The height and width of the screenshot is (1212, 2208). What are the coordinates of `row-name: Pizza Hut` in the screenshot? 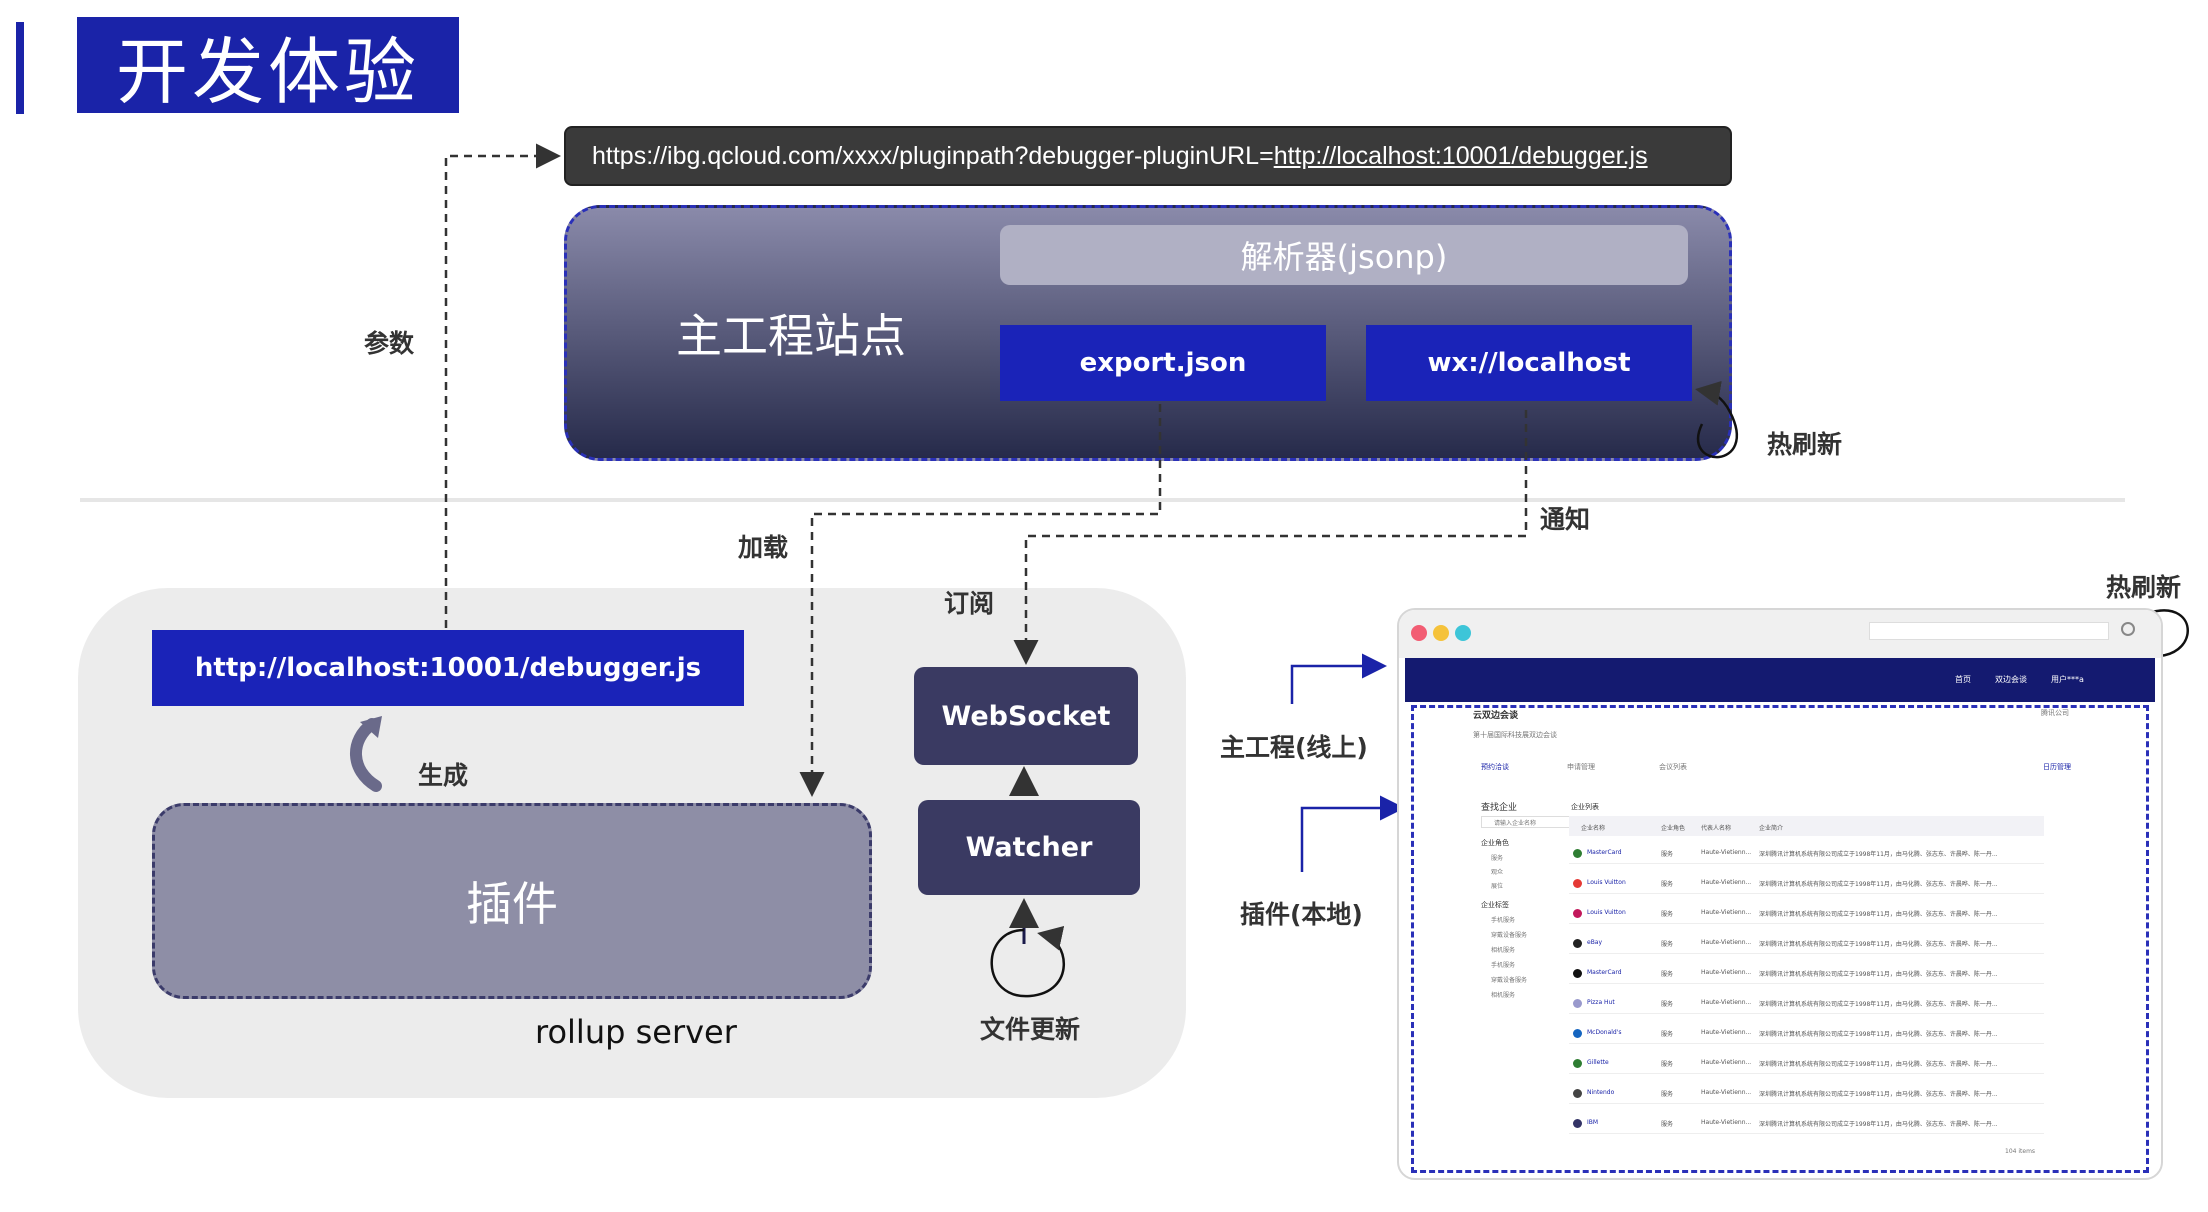 It's located at (1601, 1002).